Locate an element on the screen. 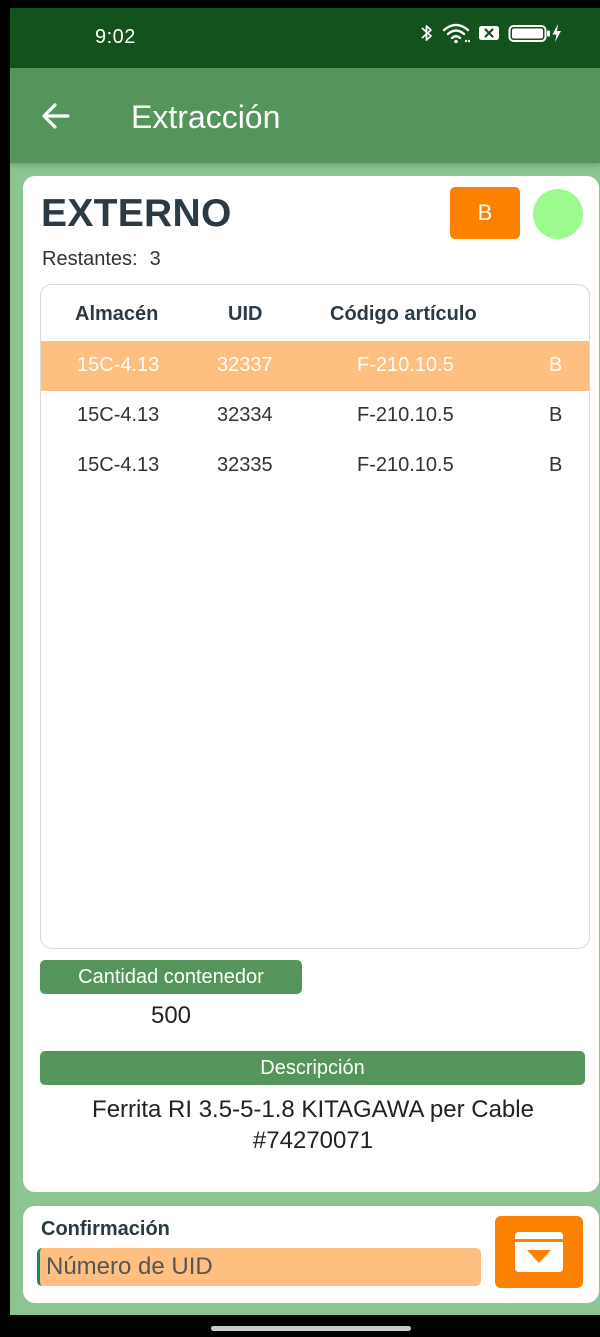 The height and width of the screenshot is (1337, 600). cell-uid: 32337 is located at coordinates (245, 365).